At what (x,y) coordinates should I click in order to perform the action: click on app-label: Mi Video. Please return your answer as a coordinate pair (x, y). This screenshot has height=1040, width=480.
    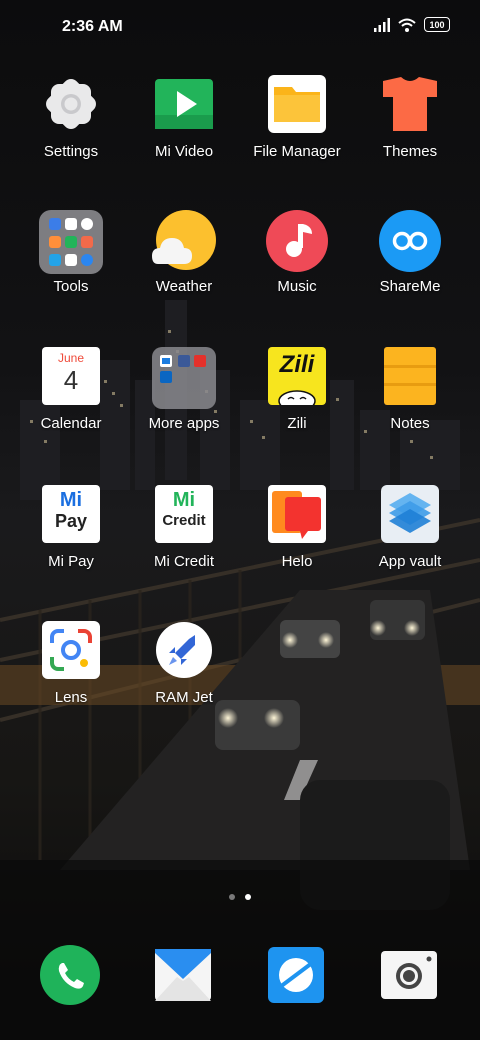
    Looking at the image, I should click on (184, 151).